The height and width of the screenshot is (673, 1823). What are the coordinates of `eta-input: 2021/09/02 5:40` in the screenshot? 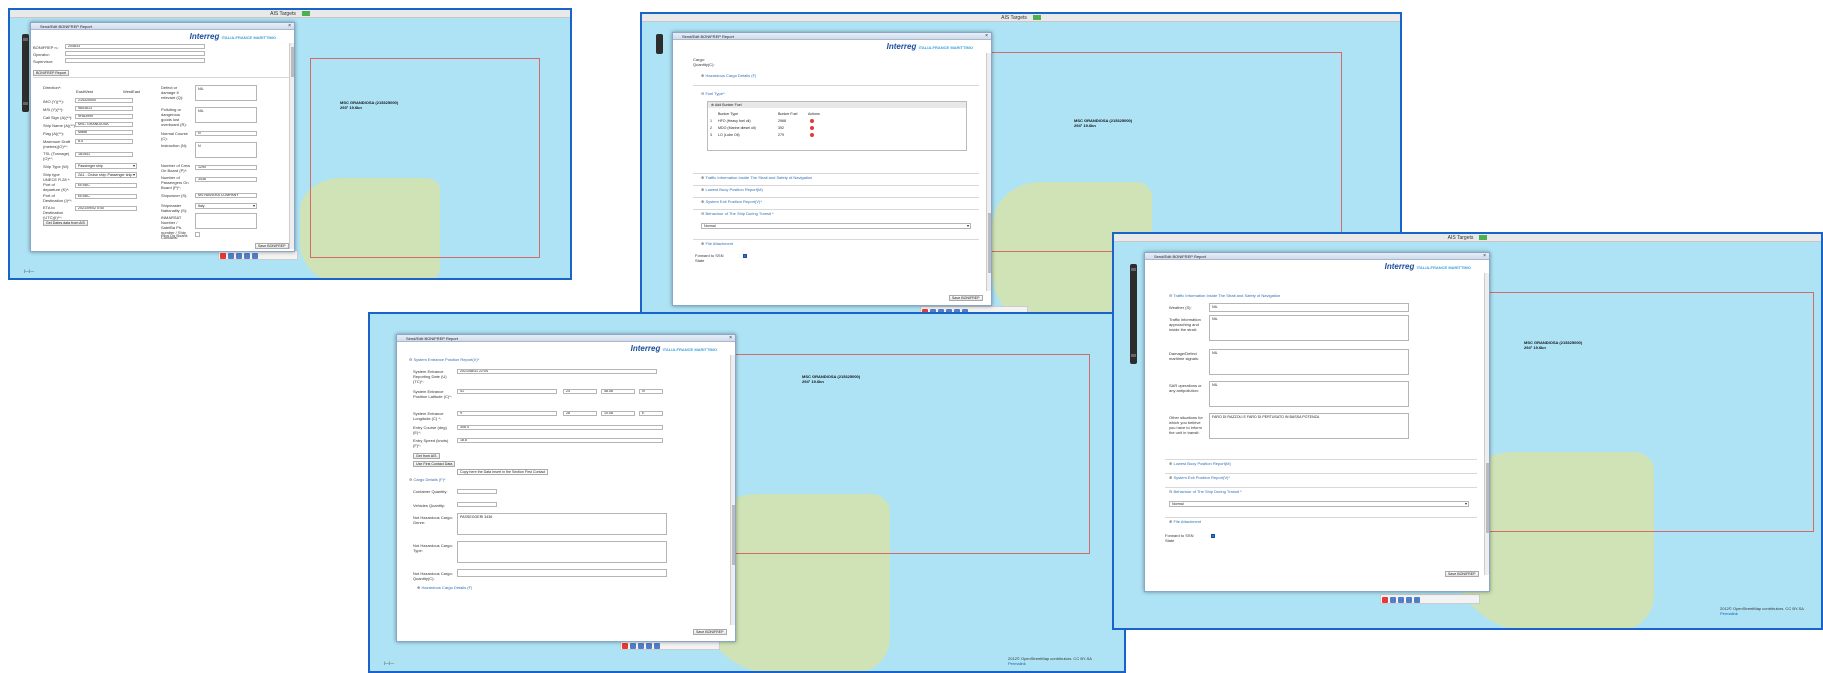 It's located at (106, 208).